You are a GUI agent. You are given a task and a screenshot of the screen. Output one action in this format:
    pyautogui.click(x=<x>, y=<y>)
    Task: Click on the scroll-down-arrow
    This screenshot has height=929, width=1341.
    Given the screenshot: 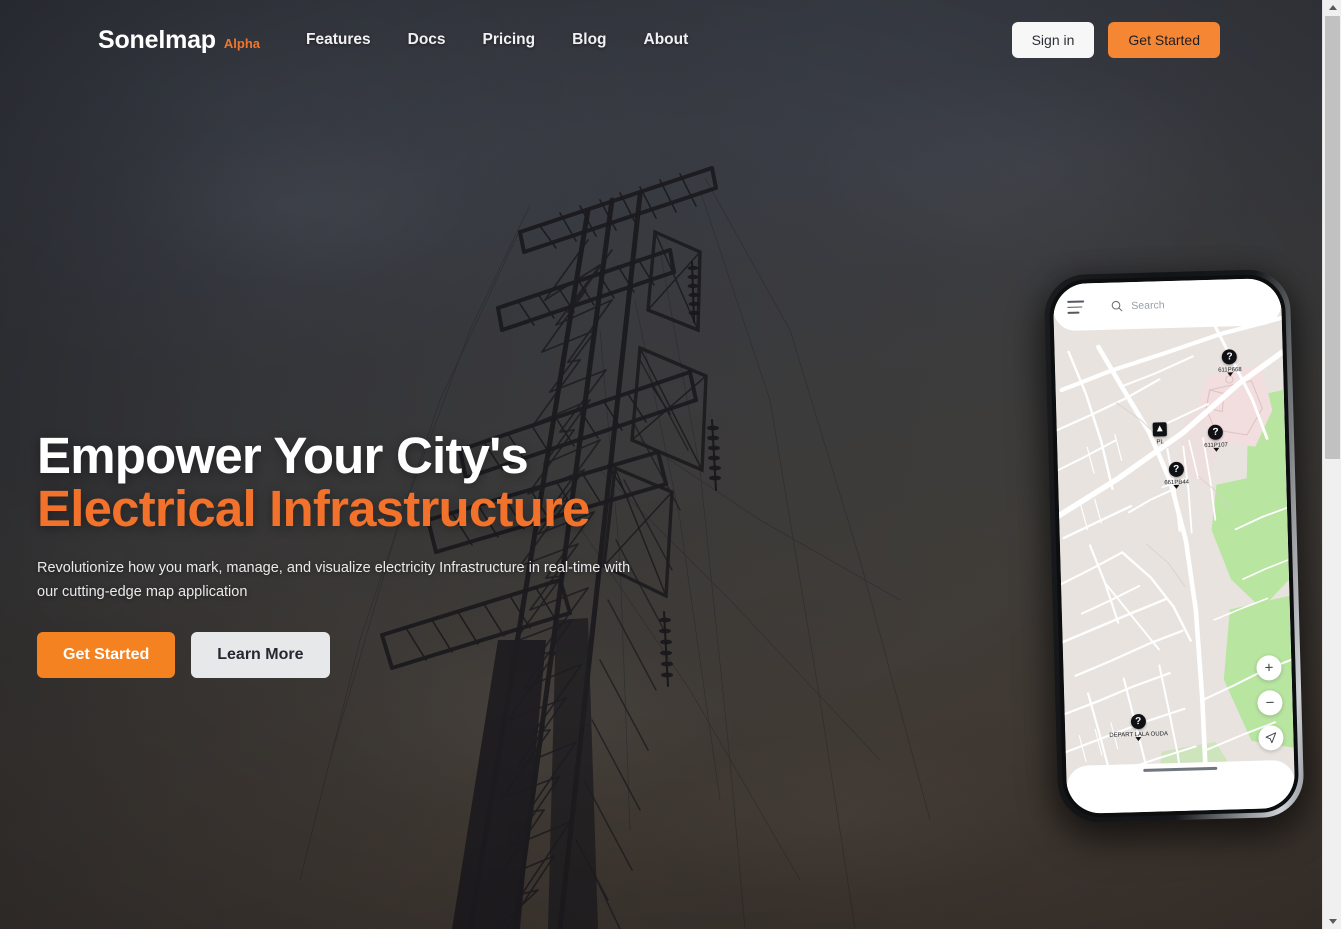 What is the action you would take?
    pyautogui.click(x=1332, y=921)
    